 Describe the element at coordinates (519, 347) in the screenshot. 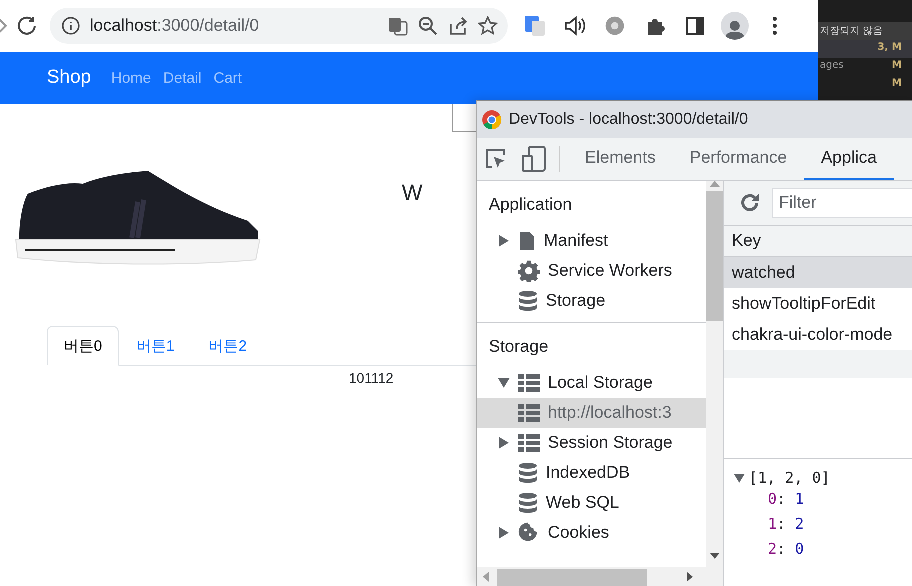

I see `section-heading: Storage` at that location.